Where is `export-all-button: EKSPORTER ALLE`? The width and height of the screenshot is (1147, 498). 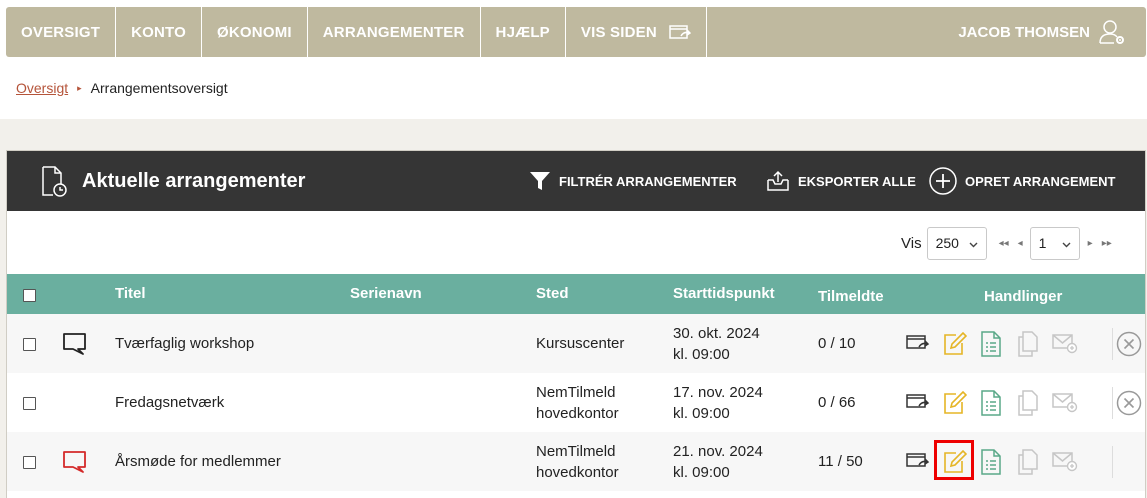
export-all-button: EKSPORTER ALLE is located at coordinates (841, 181).